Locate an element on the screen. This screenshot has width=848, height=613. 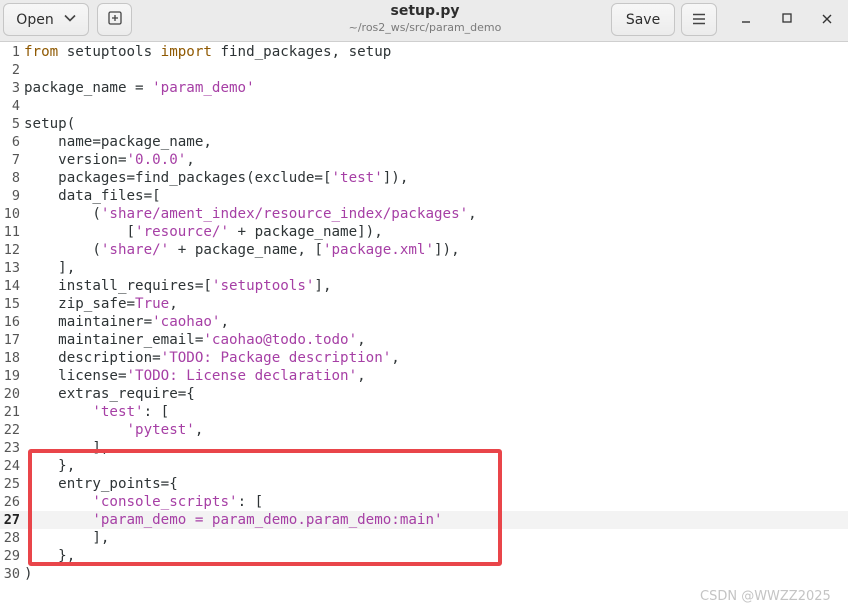
code-line: 13 ], is located at coordinates (424, 268).